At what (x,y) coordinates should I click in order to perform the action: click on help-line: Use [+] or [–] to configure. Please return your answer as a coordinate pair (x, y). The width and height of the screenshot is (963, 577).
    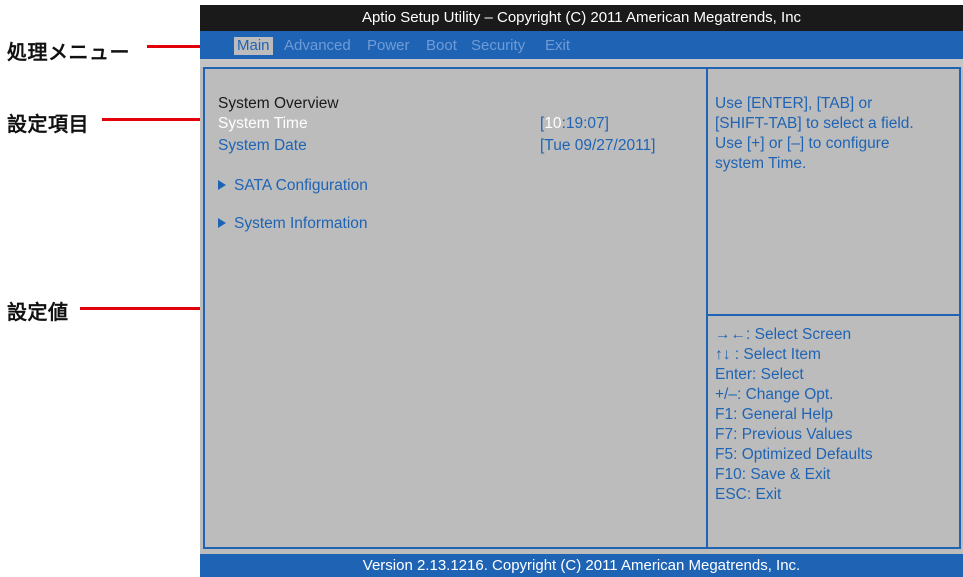
    Looking at the image, I should click on (802, 143).